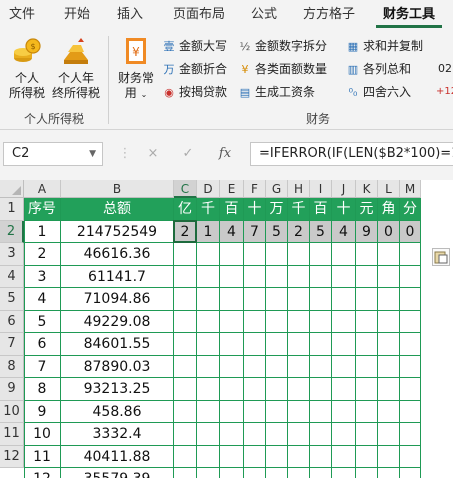  What do you see at coordinates (277, 231) in the screenshot?
I see `digit-cell: 5` at bounding box center [277, 231].